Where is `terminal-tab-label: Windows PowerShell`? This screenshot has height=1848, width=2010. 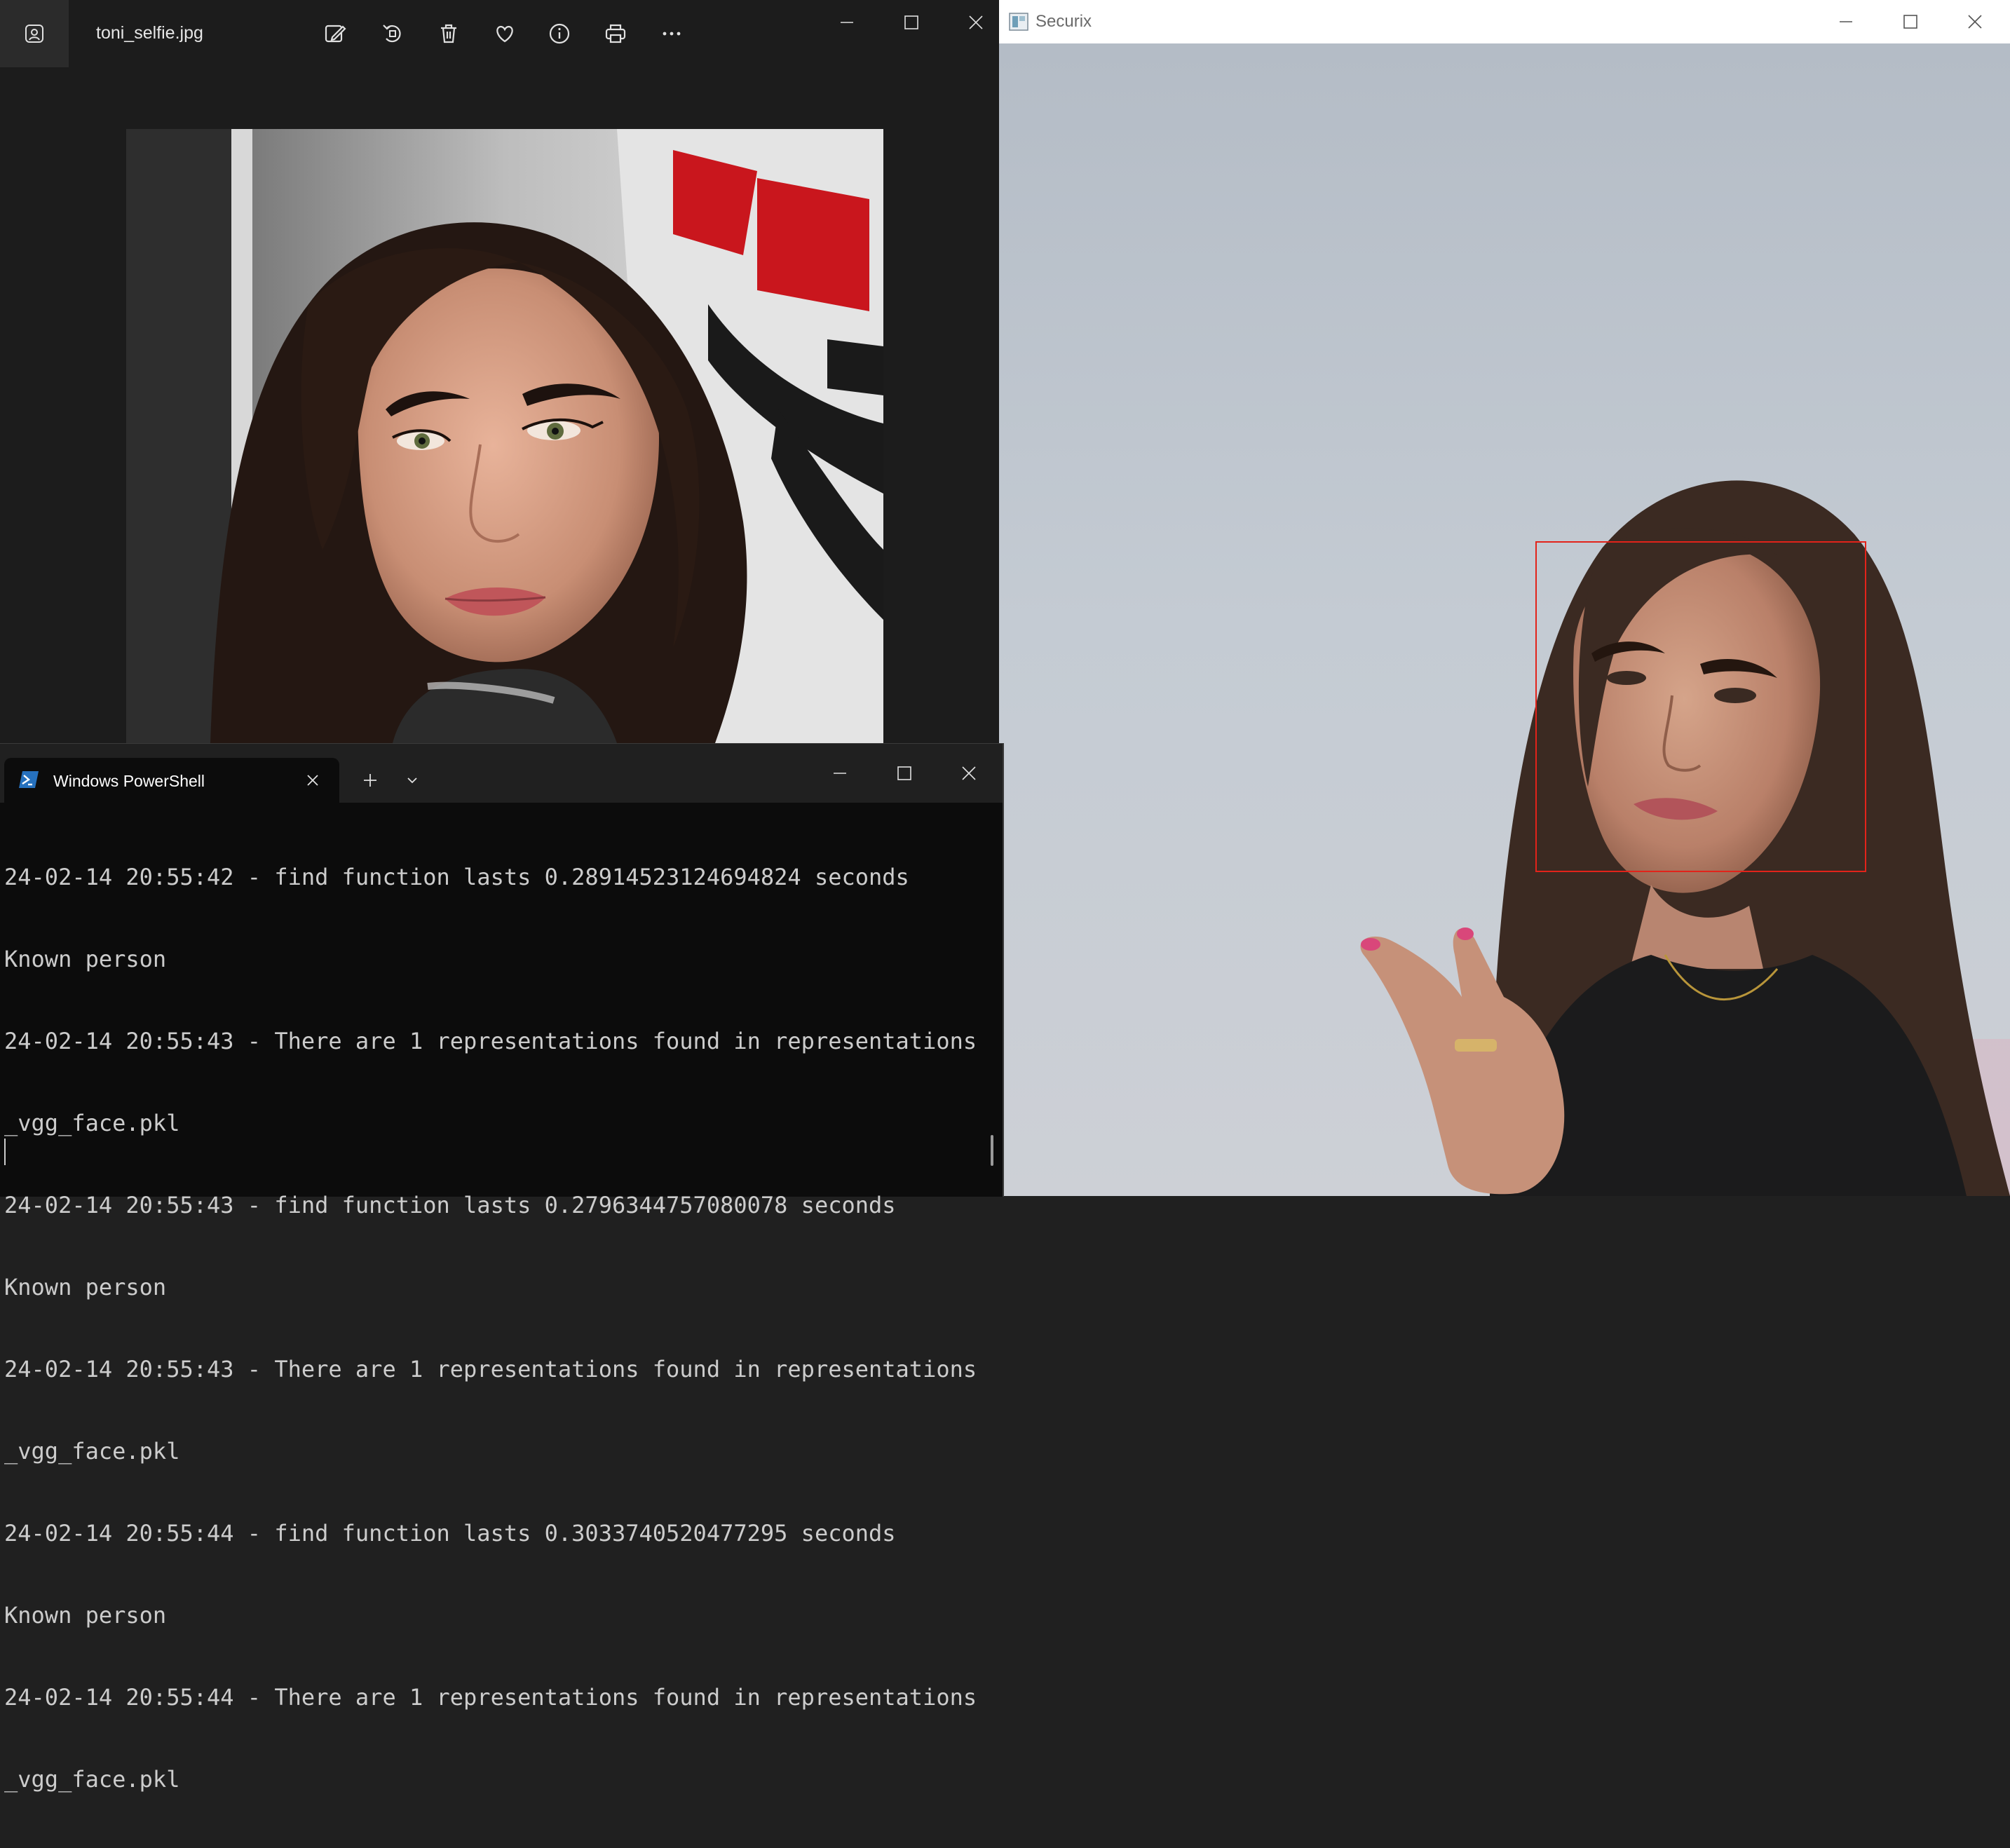
terminal-tab-label: Windows PowerShell is located at coordinates (129, 781).